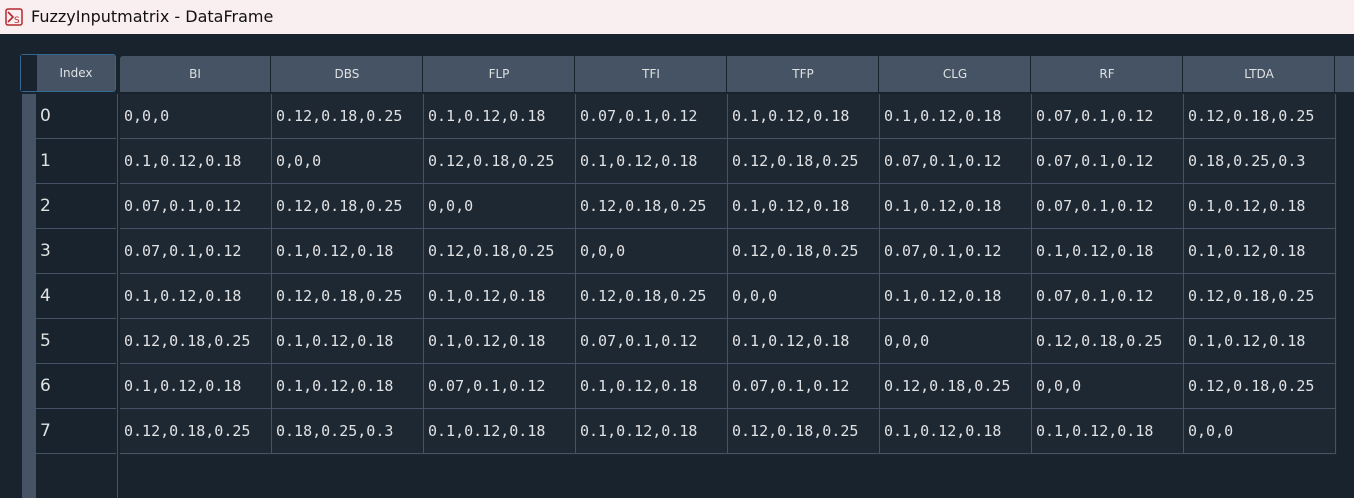  I want to click on spyder-variable-explorer-icon: S, so click(14, 17).